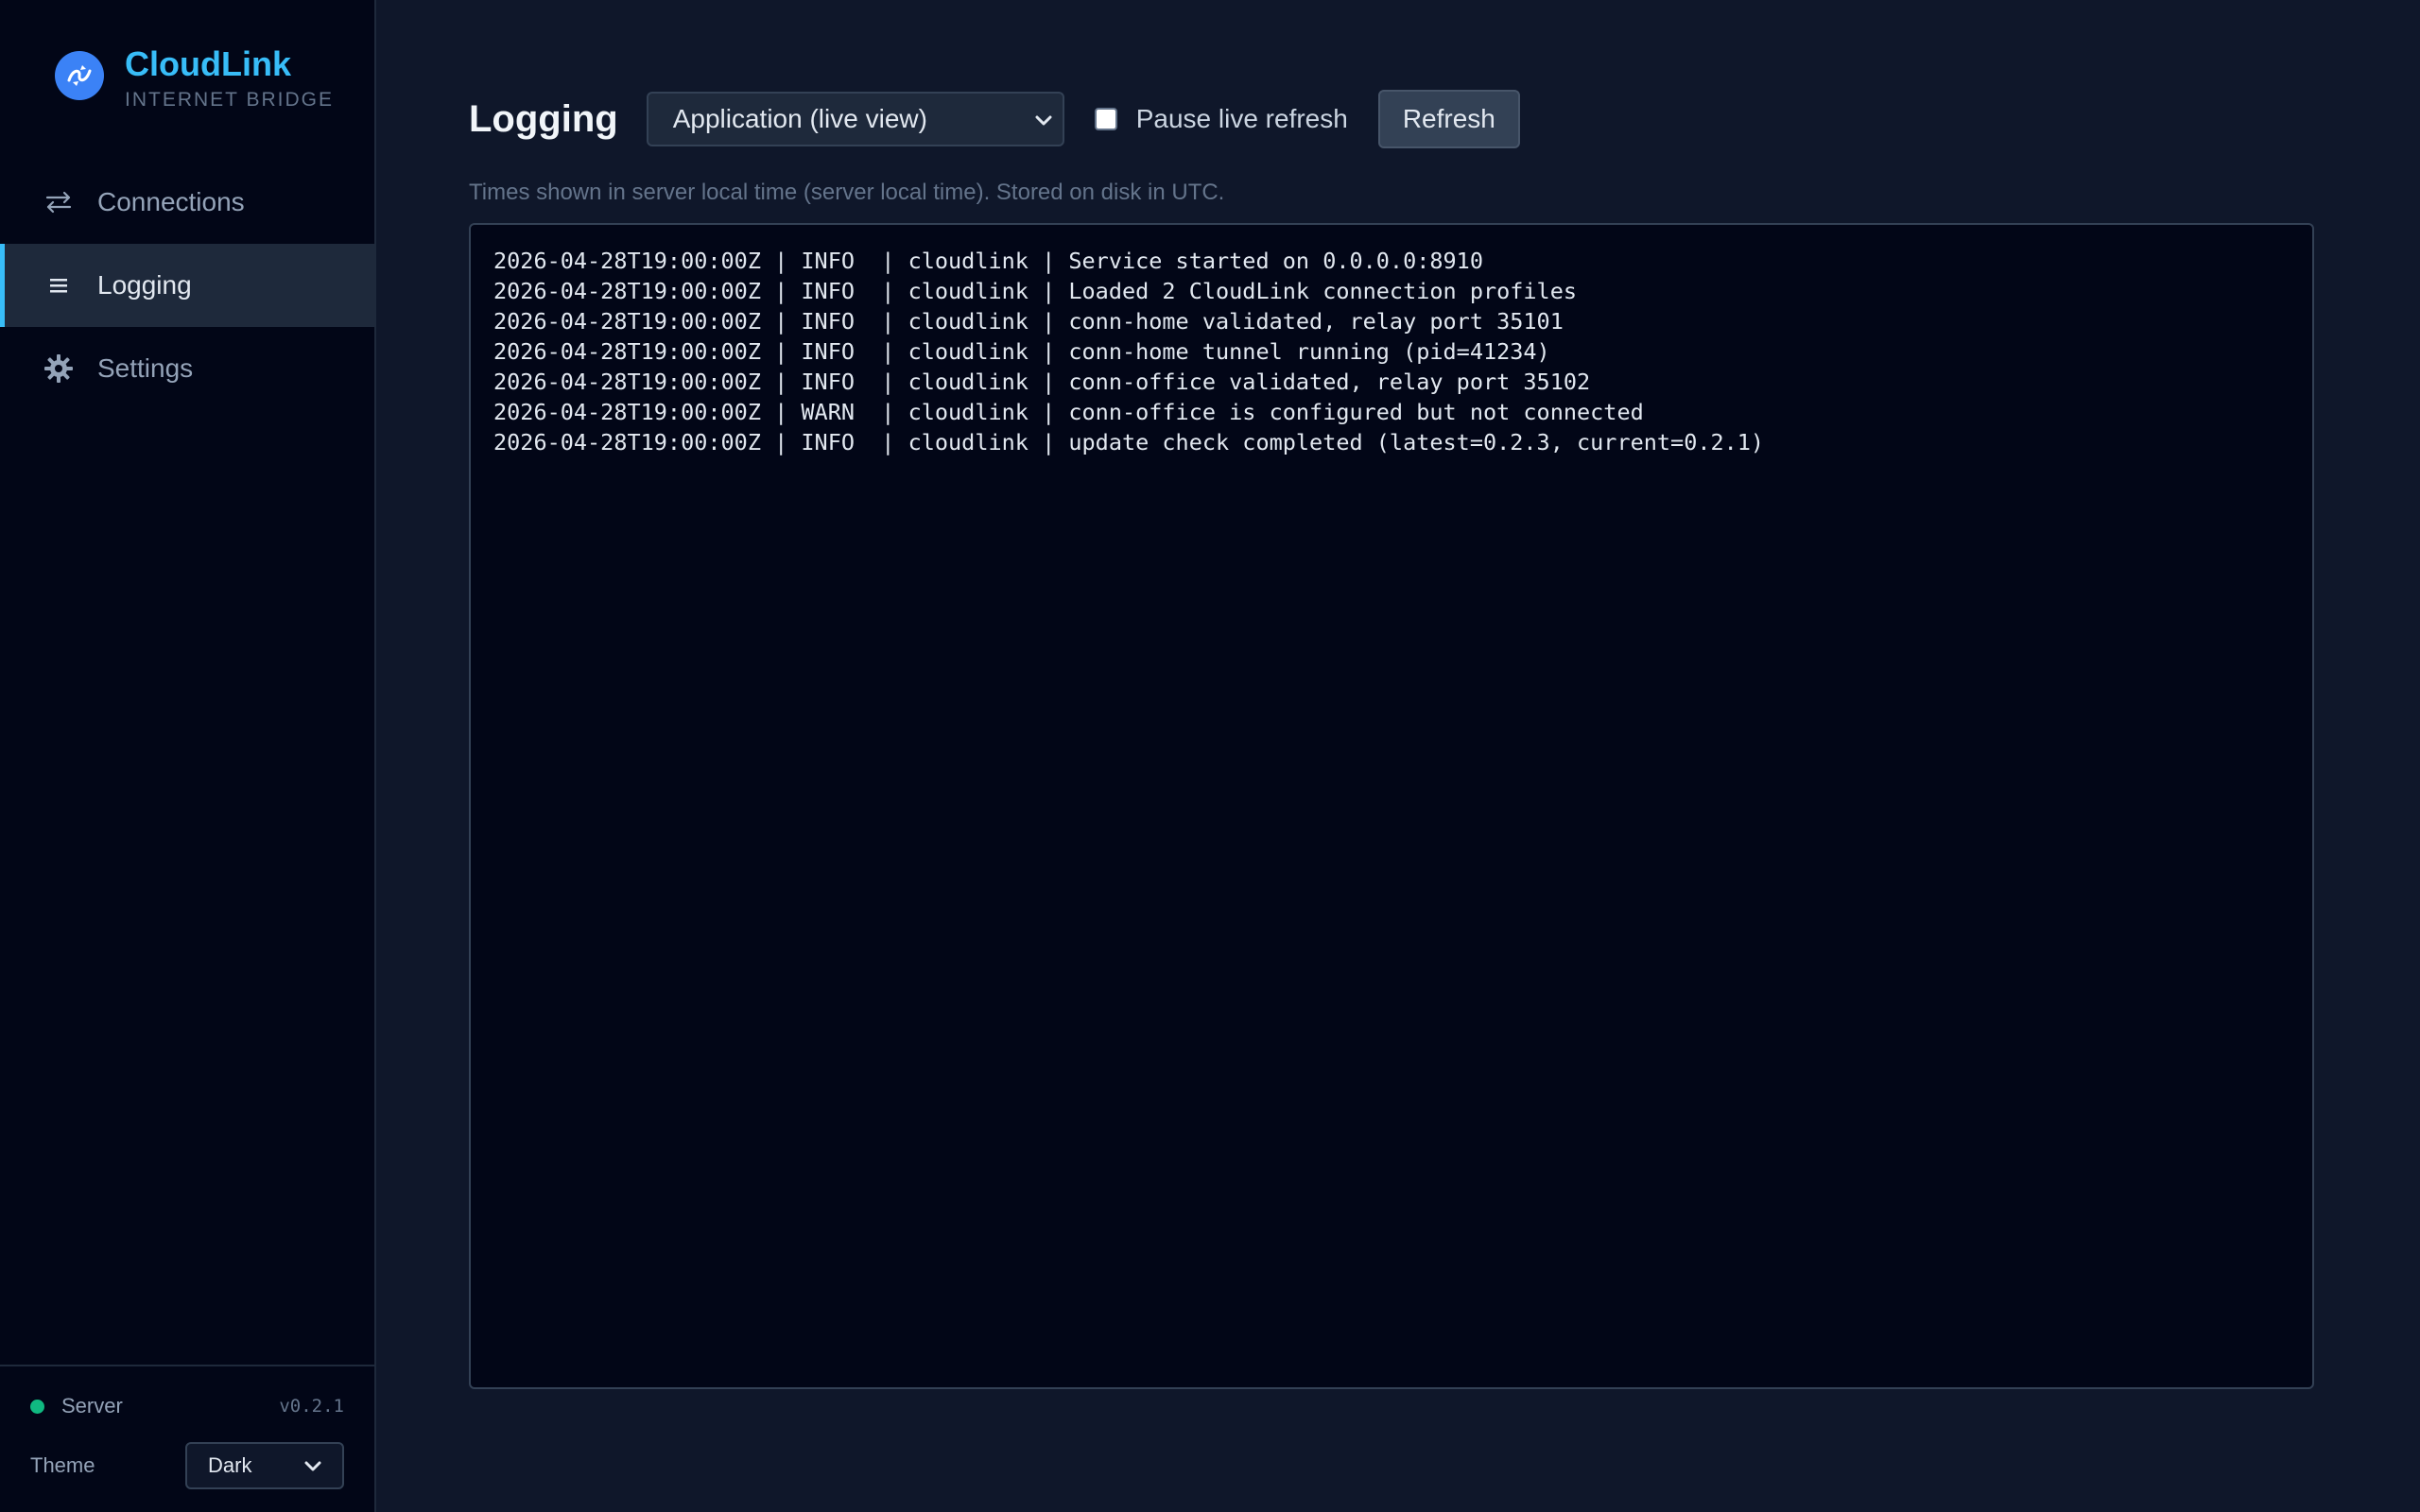 This screenshot has height=1512, width=2420. What do you see at coordinates (59, 285) in the screenshot?
I see `list-icon` at bounding box center [59, 285].